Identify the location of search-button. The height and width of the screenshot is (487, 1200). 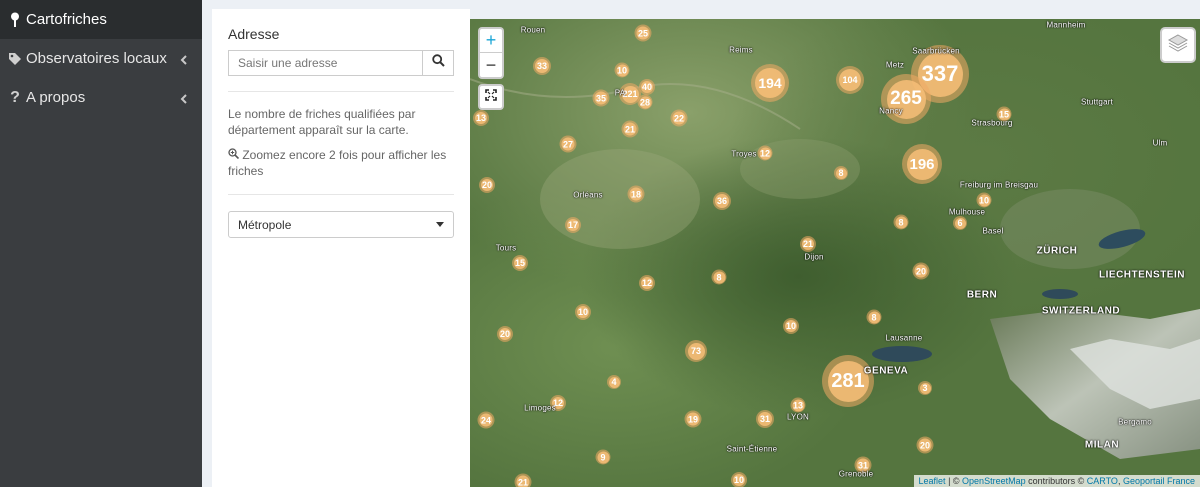
(438, 63).